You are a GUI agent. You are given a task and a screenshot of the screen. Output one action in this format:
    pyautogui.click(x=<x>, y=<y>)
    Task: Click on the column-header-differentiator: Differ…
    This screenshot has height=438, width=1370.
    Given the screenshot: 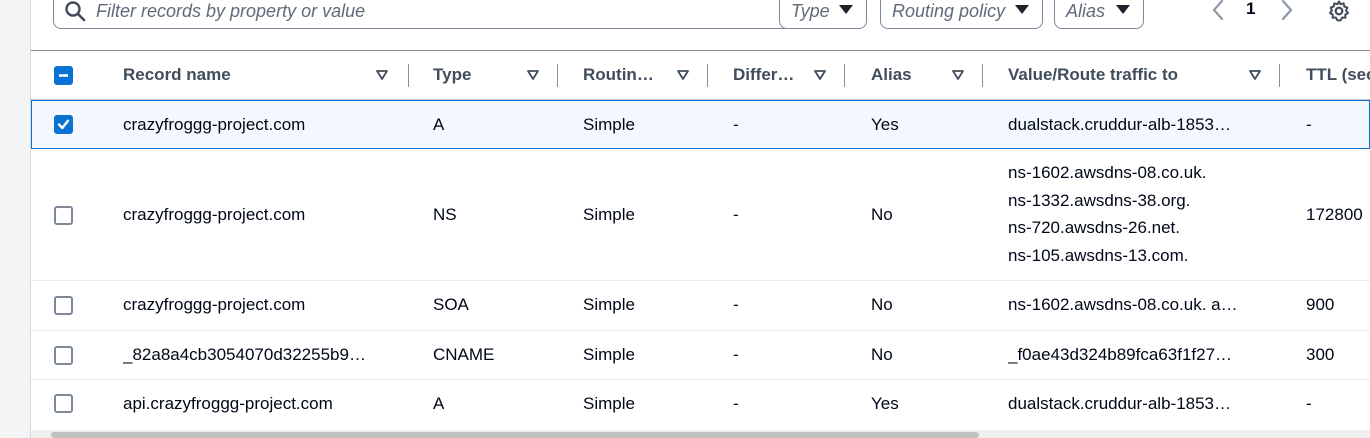 What is the action you would take?
    pyautogui.click(x=802, y=75)
    